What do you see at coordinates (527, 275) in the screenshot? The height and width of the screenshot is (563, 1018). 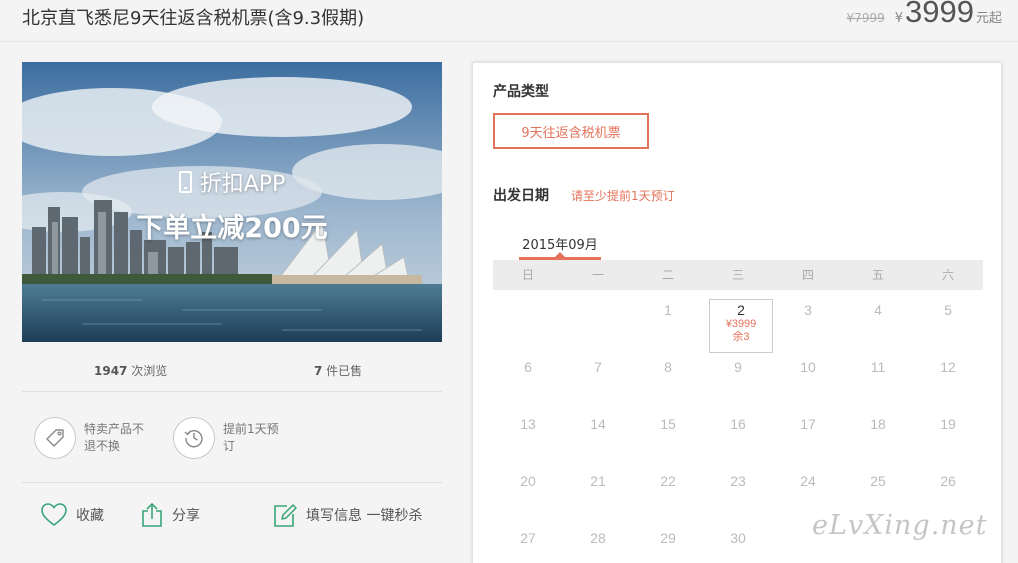 I see `weekday: 日` at bounding box center [527, 275].